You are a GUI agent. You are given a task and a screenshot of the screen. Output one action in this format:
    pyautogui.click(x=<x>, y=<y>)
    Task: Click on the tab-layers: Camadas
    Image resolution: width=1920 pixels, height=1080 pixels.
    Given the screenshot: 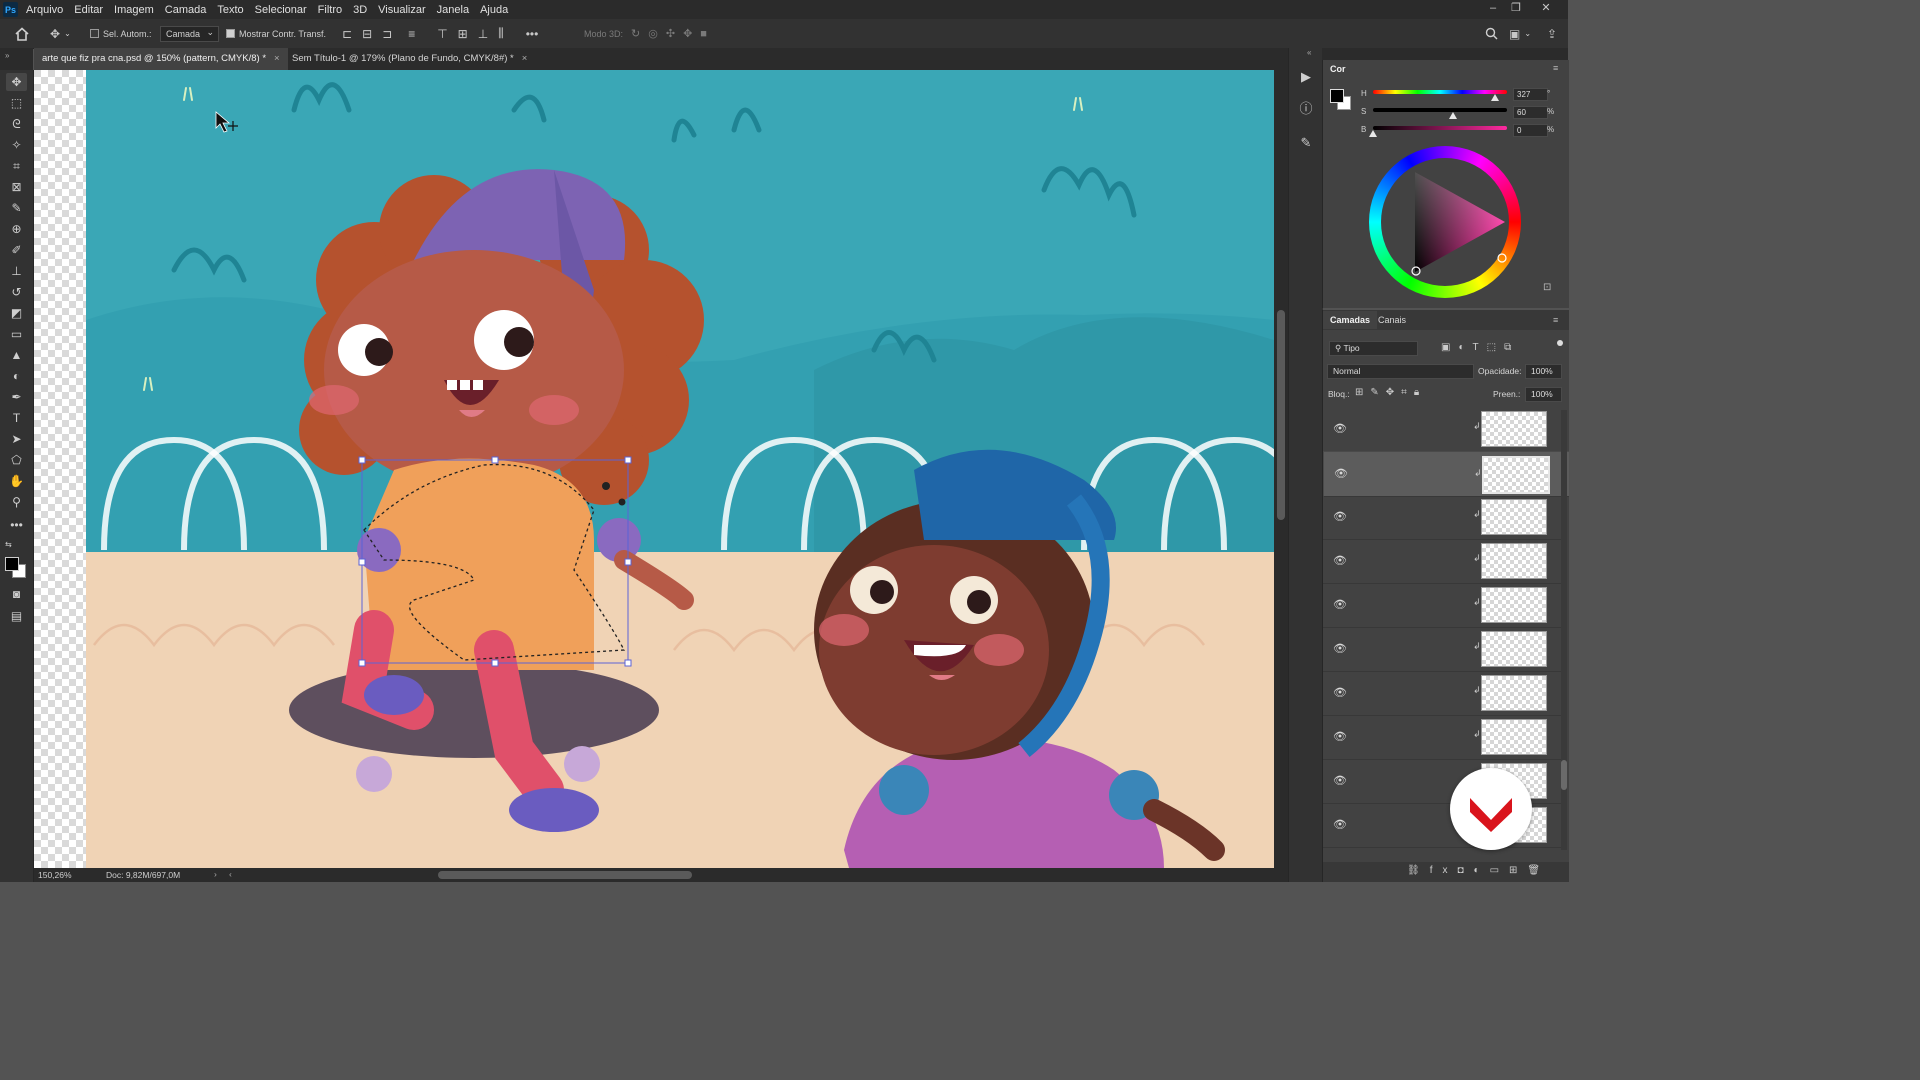 What is the action you would take?
    pyautogui.click(x=1350, y=320)
    